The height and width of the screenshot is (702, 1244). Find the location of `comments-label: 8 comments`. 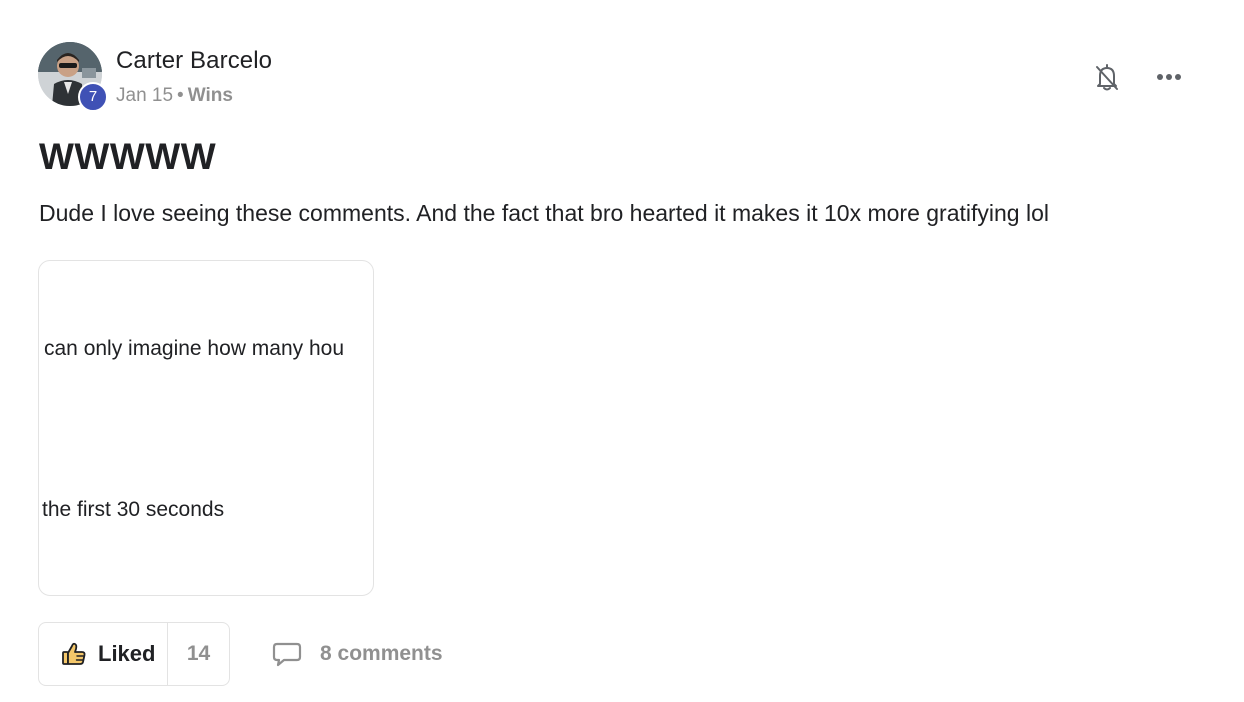

comments-label: 8 comments is located at coordinates (381, 653).